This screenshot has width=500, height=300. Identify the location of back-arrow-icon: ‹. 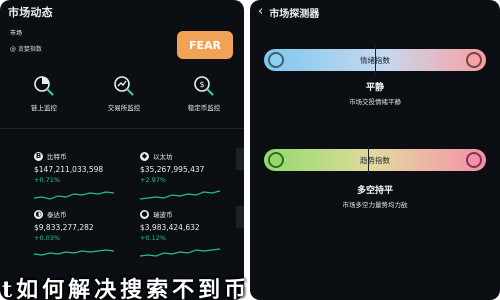
(260, 12).